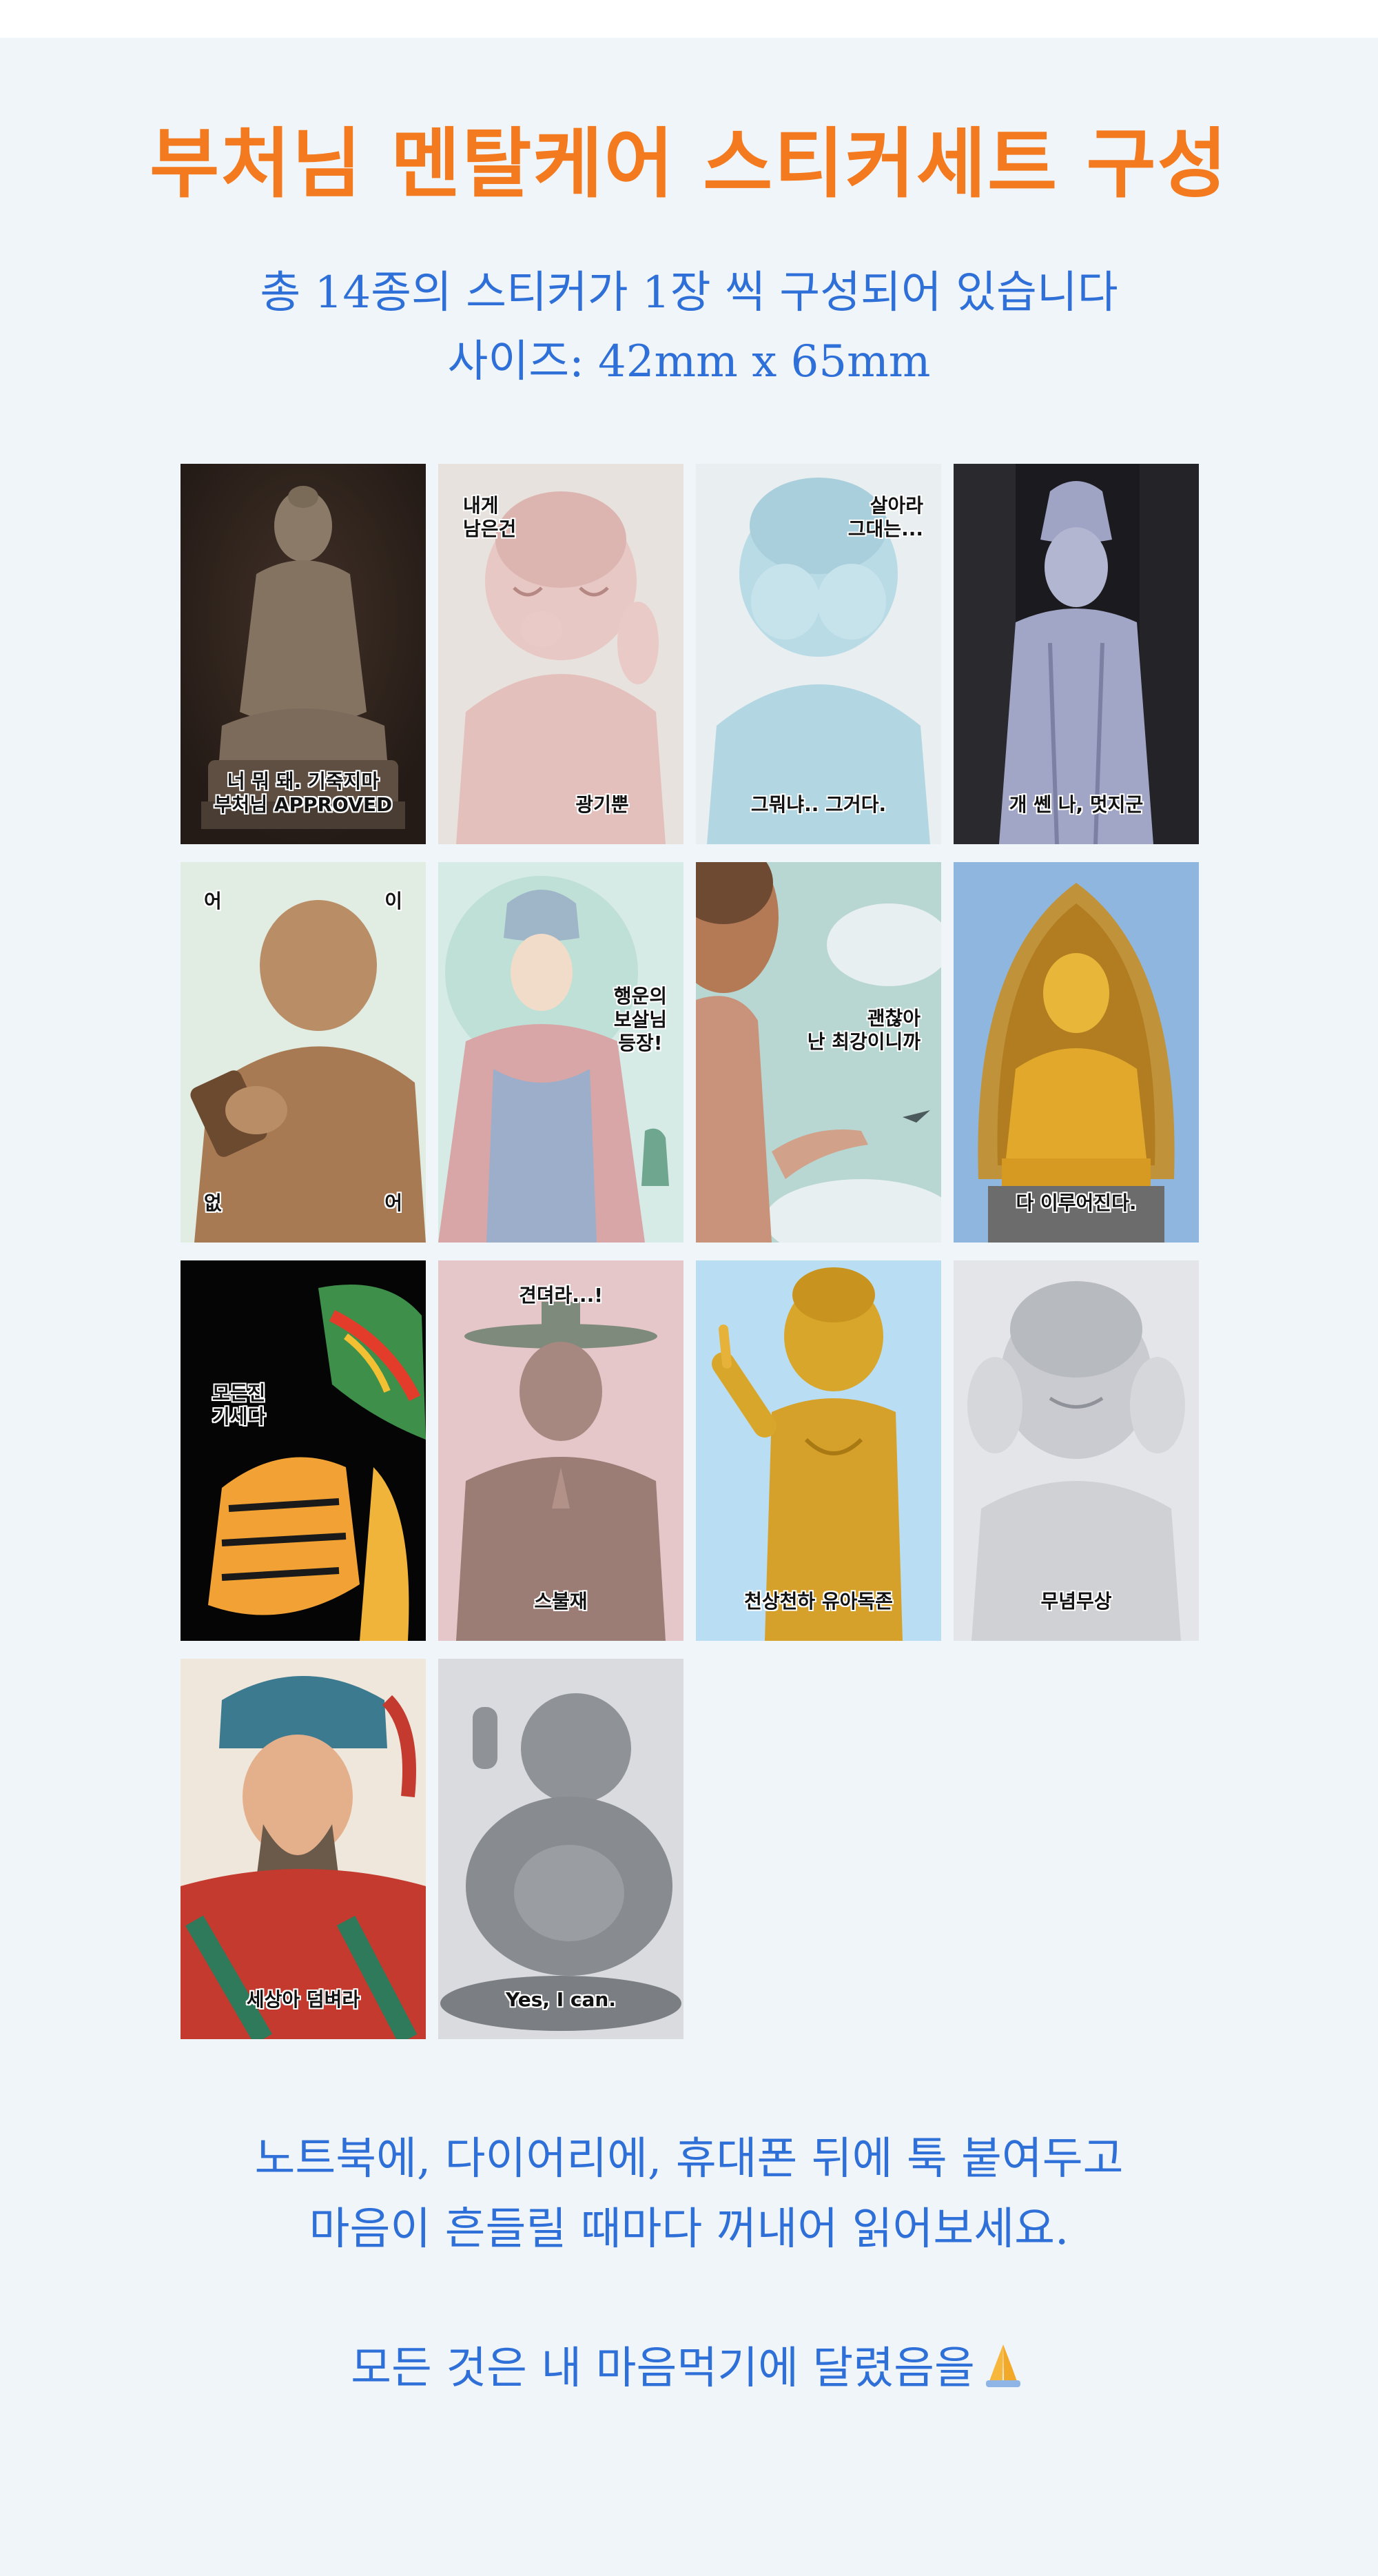  I want to click on sticker-card-10: 견뎌라...! 스불재, so click(560, 1450).